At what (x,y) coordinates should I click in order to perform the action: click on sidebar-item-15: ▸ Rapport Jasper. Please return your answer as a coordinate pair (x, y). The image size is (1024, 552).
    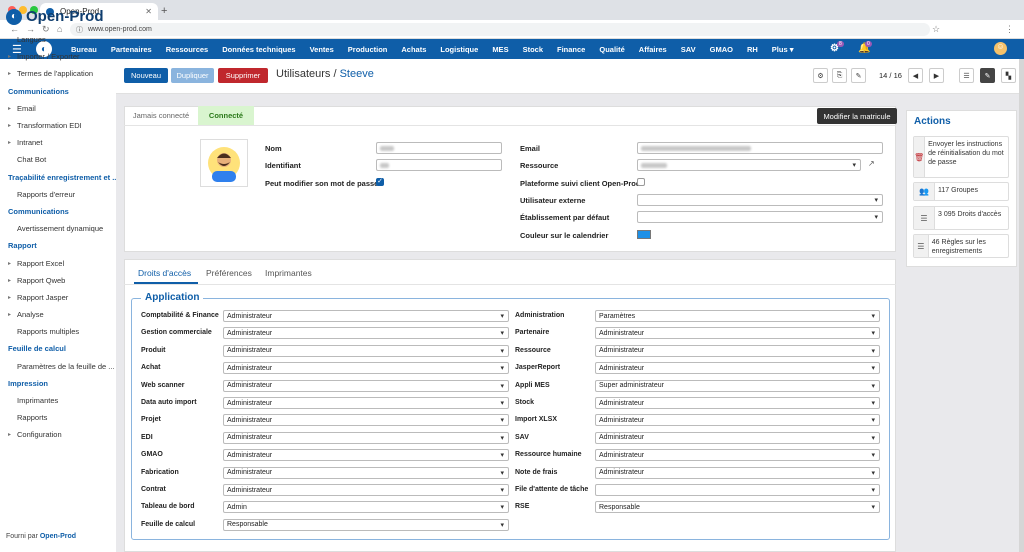
    Looking at the image, I should click on (58, 297).